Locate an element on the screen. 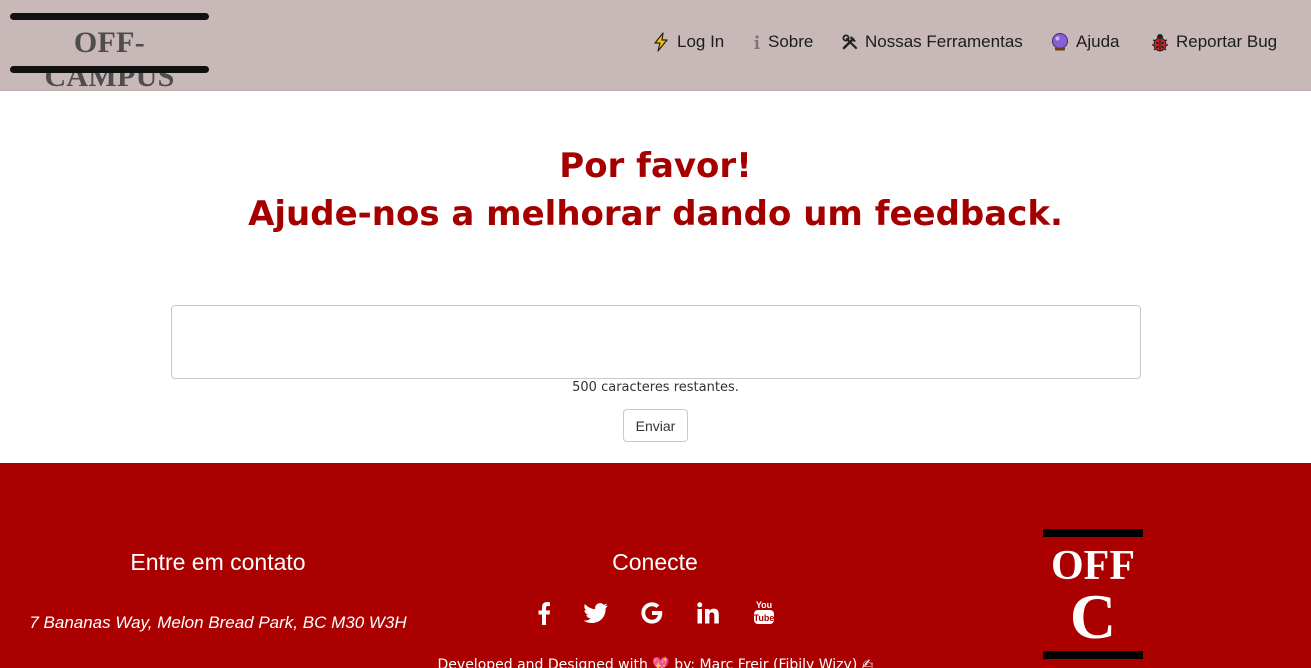 The width and height of the screenshot is (1311, 668). footer-logo-line-2: C is located at coordinates (1093, 616).